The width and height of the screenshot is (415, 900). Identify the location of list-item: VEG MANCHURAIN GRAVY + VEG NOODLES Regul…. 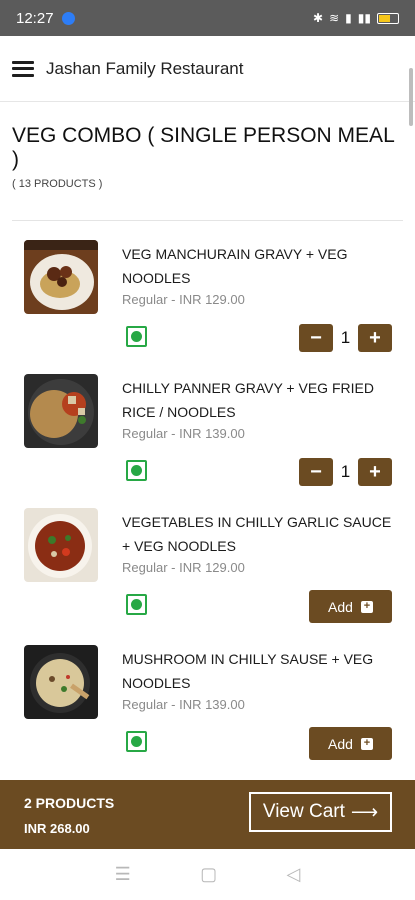
(207, 307).